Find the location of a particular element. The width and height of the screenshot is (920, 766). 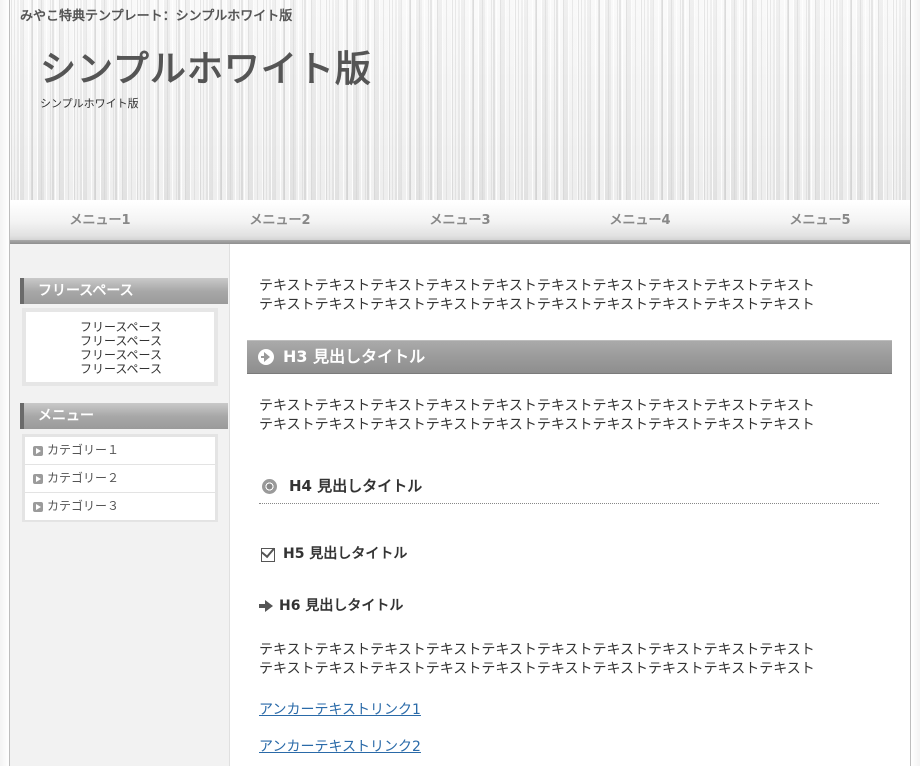

left-frame is located at coordinates (5, 383).